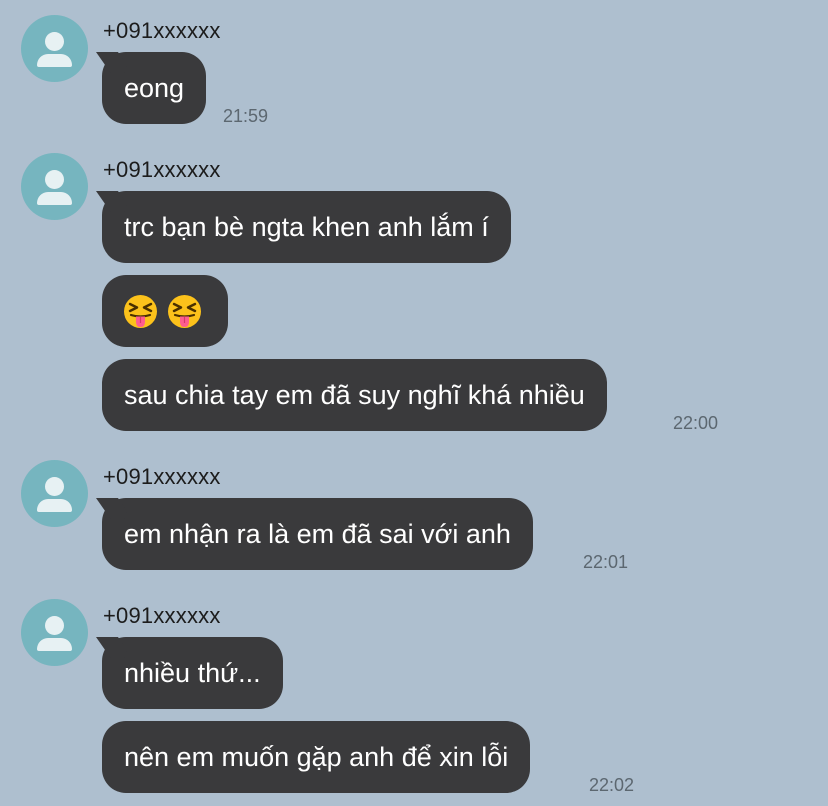 This screenshot has width=828, height=806. Describe the element at coordinates (154, 88) in the screenshot. I see `message-bubble: eong` at that location.